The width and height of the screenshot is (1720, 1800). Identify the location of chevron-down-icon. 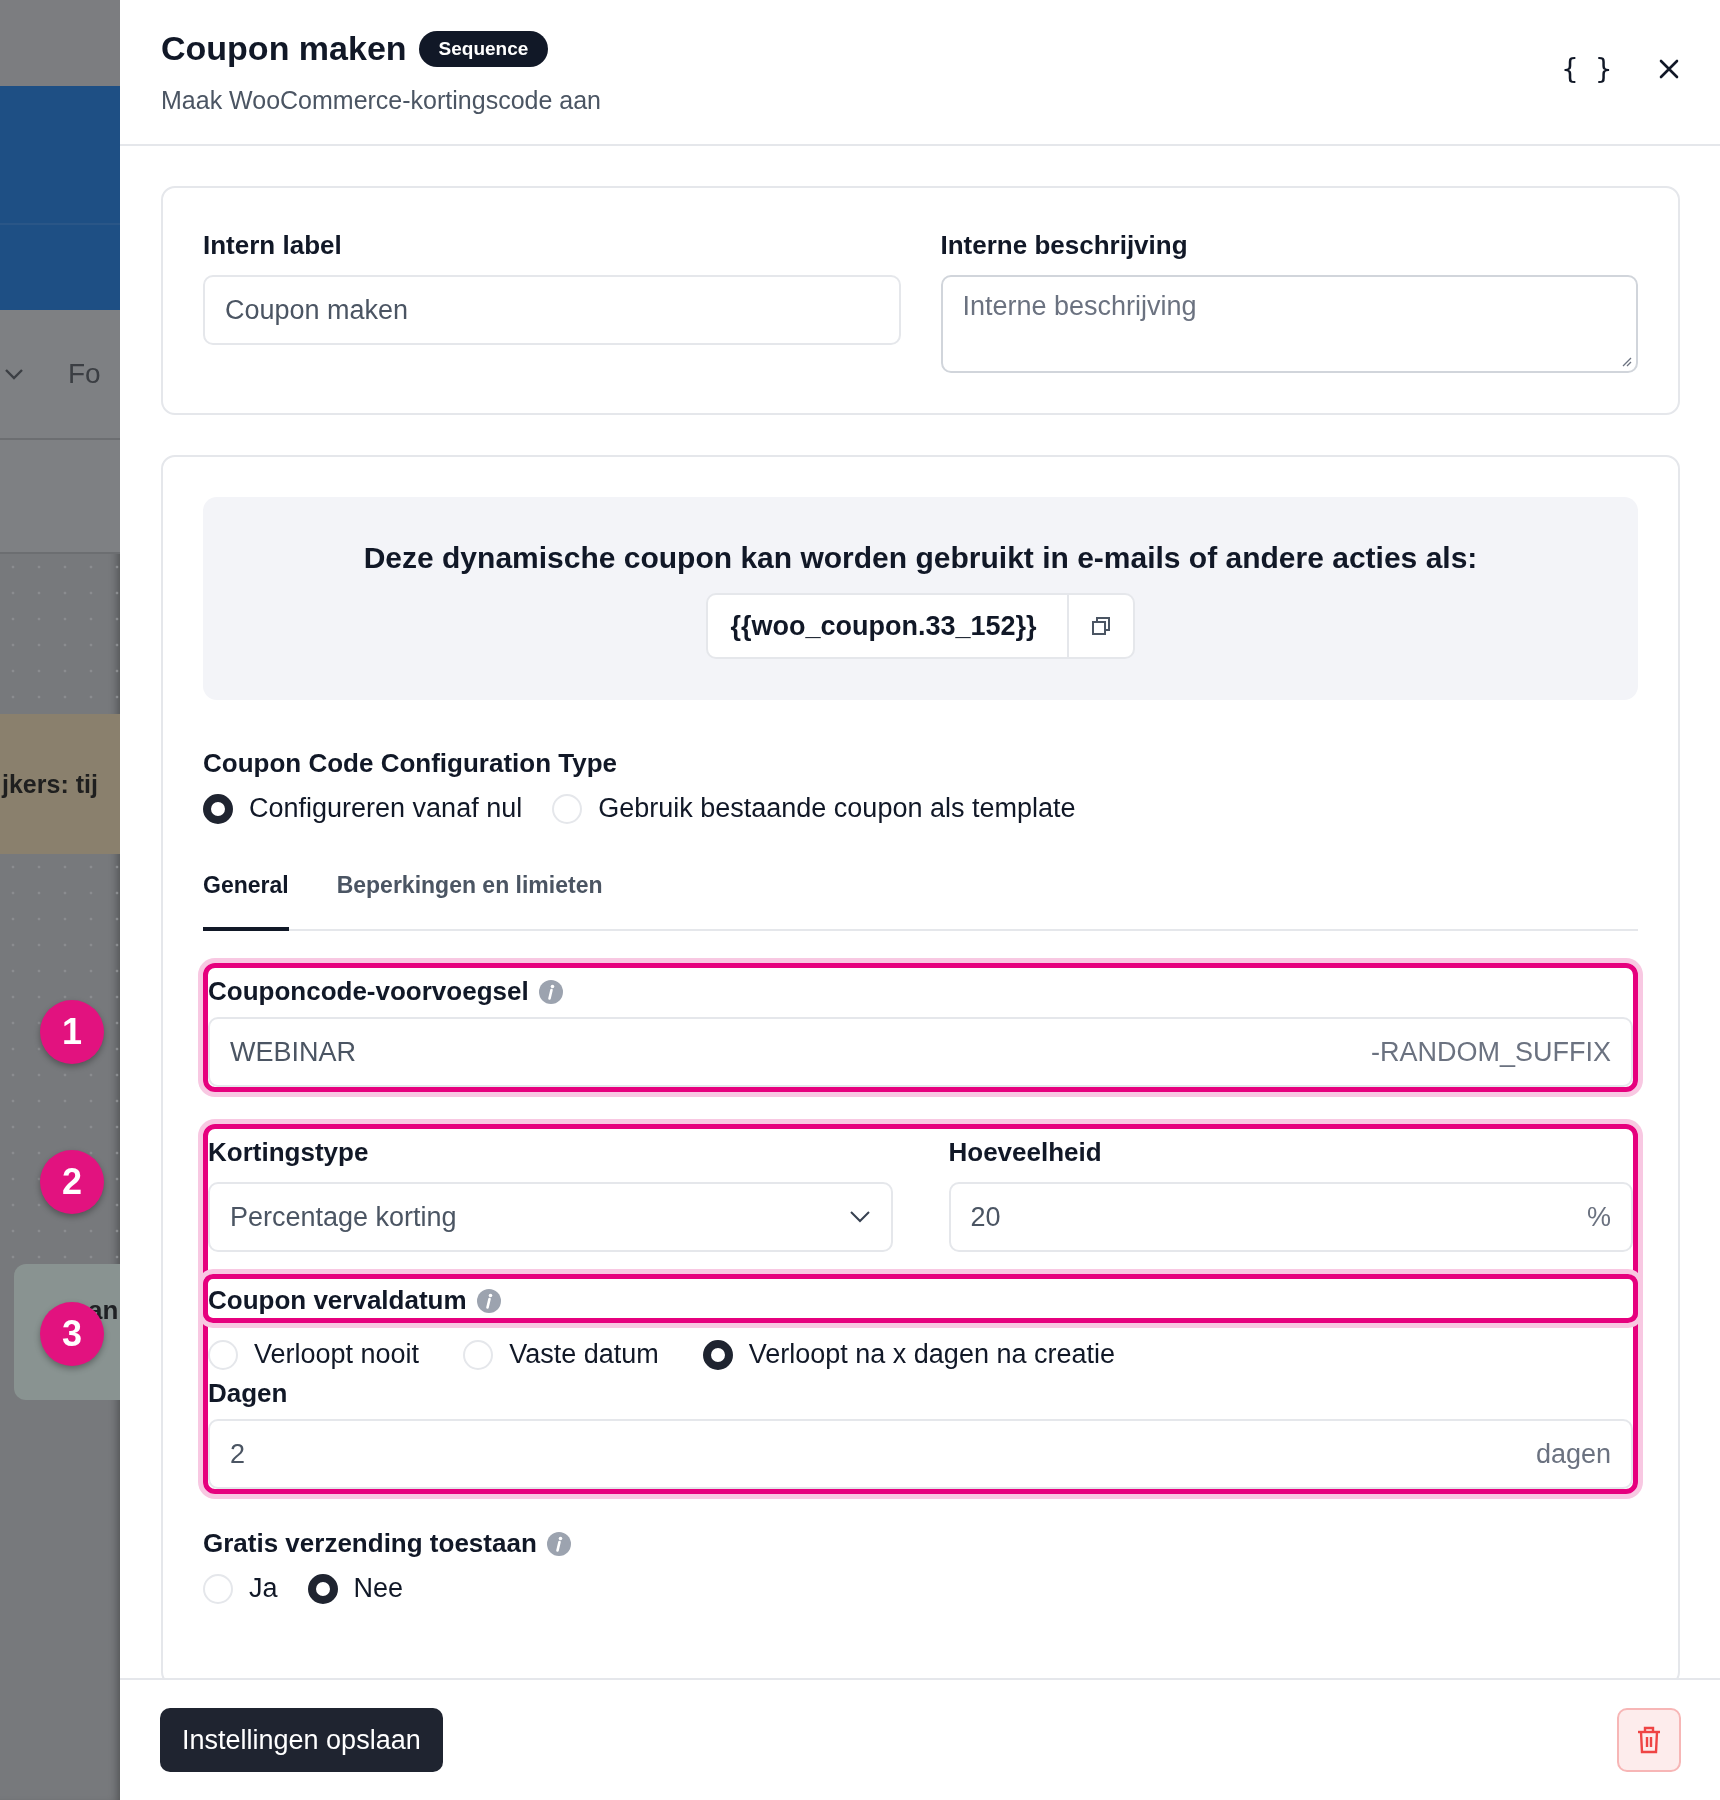
(859, 1217).